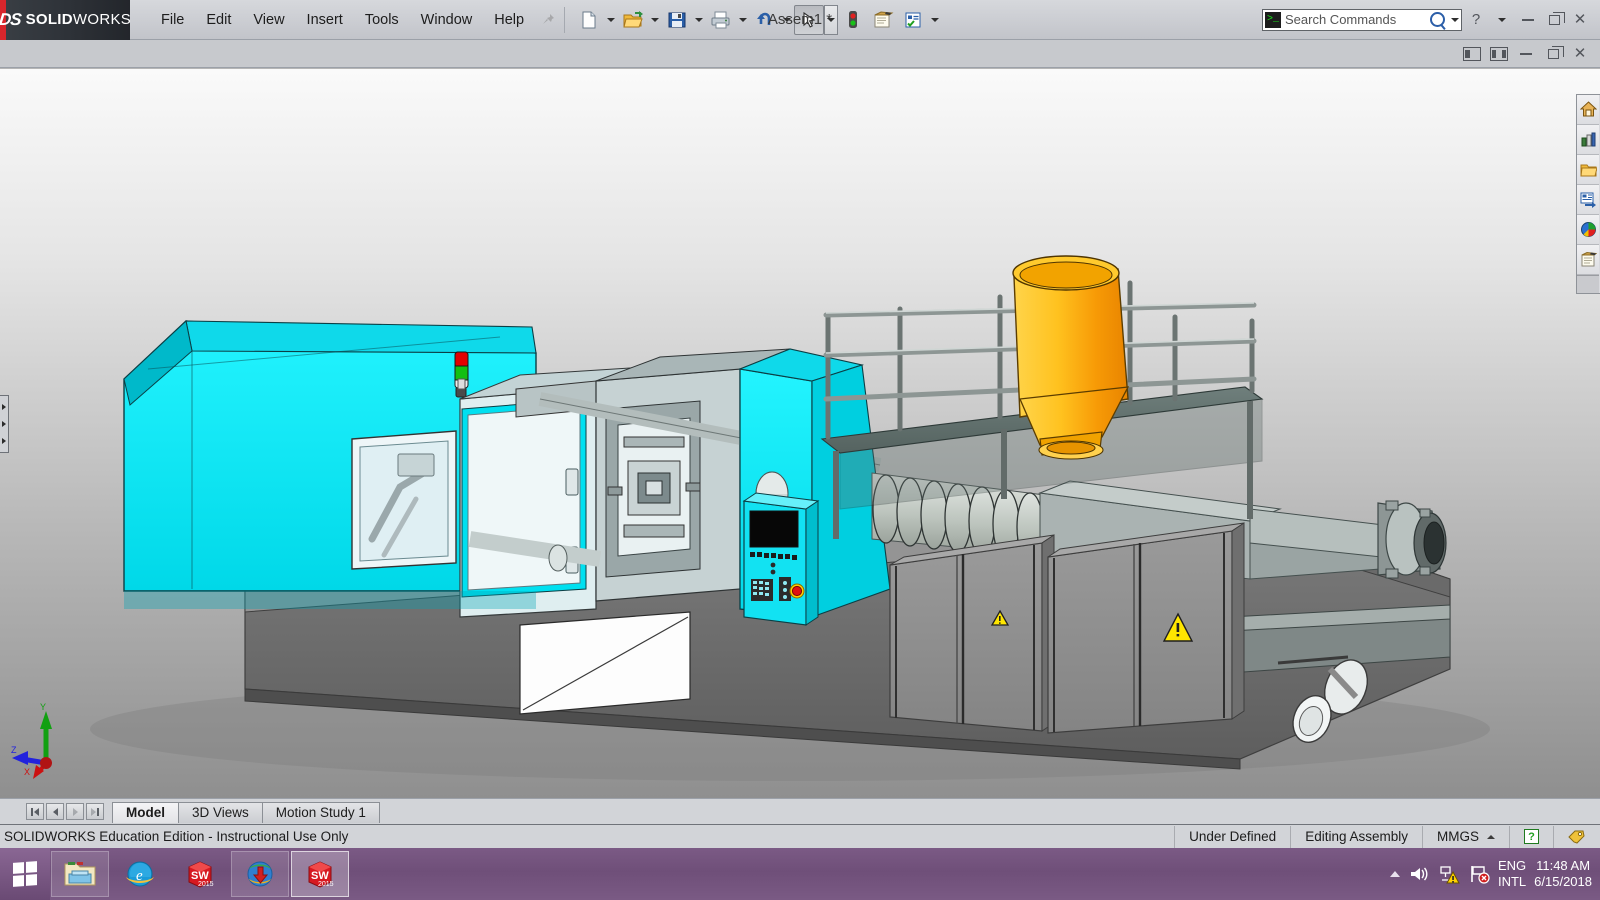  Describe the element at coordinates (140, 874) in the screenshot. I see `taskbar-internet-explorer: e` at that location.